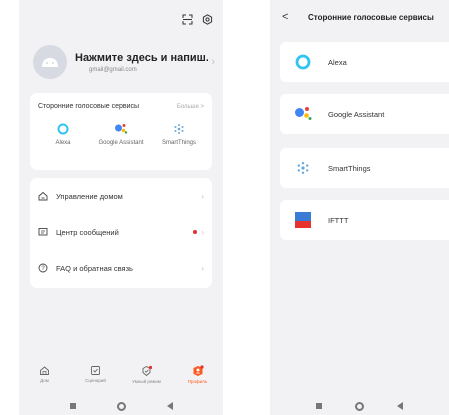 Image resolution: width=449 pixels, height=415 pixels. I want to click on voice-item-google-assistant: Google Assistant, so click(121, 135).